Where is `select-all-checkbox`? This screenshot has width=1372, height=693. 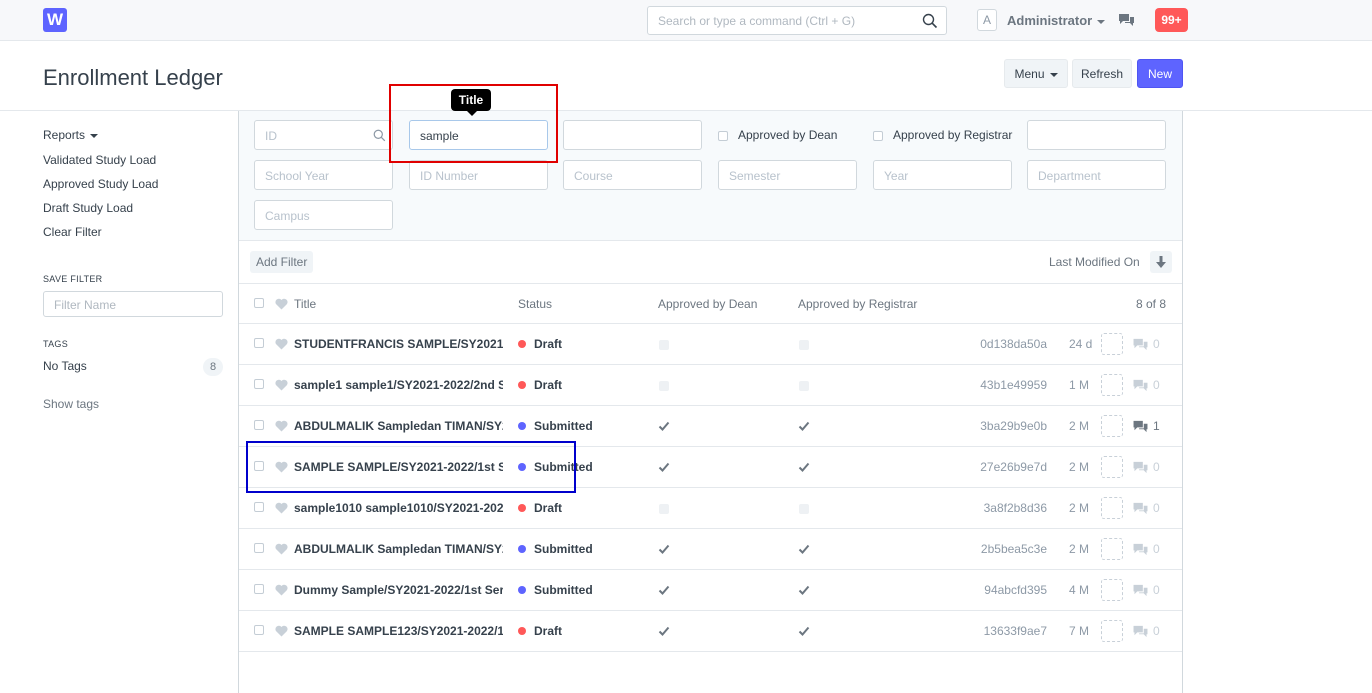
select-all-checkbox is located at coordinates (259, 303).